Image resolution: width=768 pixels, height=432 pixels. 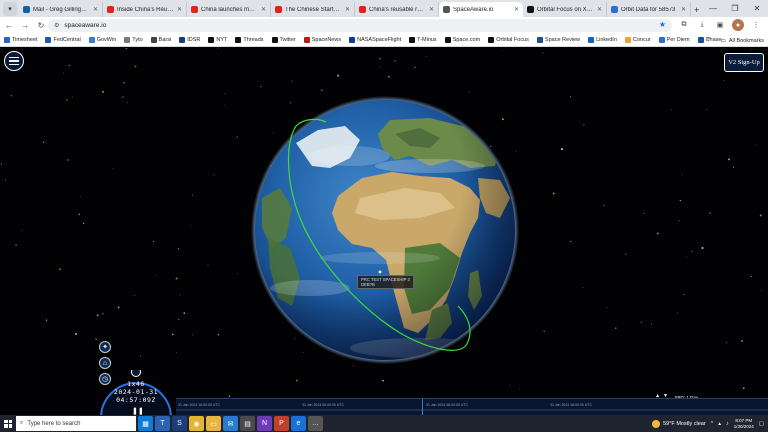 I want to click on address-bar: ⚙ spaceaware.io ★, so click(x=360, y=25).